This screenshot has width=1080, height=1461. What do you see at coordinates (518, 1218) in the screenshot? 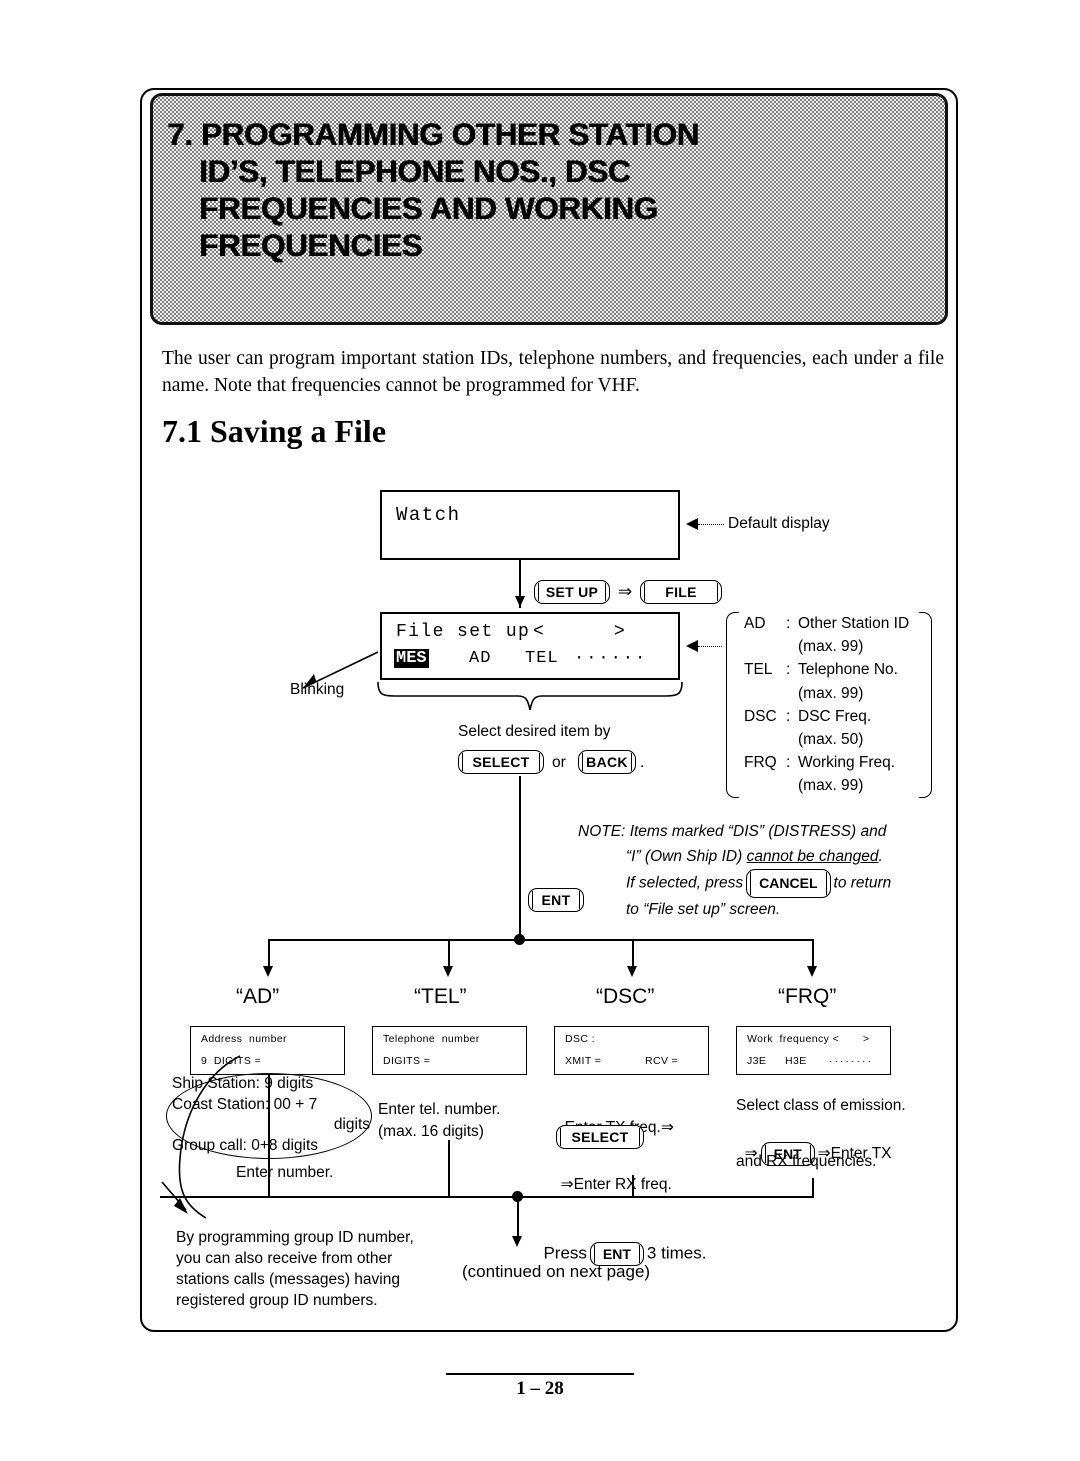
I see `bottom-stem-continued` at bounding box center [518, 1218].